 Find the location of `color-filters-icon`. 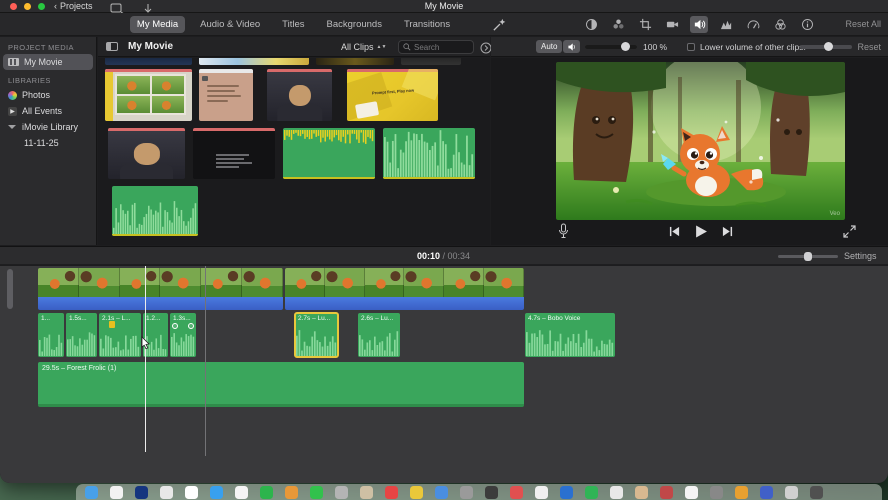

color-filters-icon is located at coordinates (780, 24).